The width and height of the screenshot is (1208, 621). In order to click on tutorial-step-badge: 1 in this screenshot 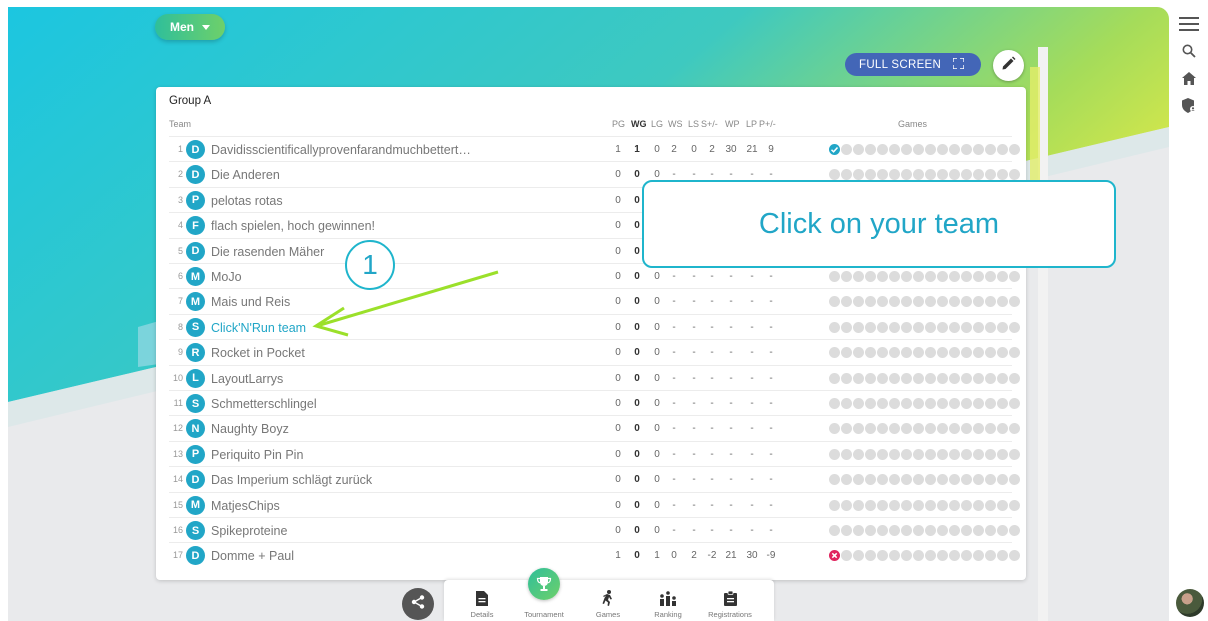, I will do `click(370, 265)`.